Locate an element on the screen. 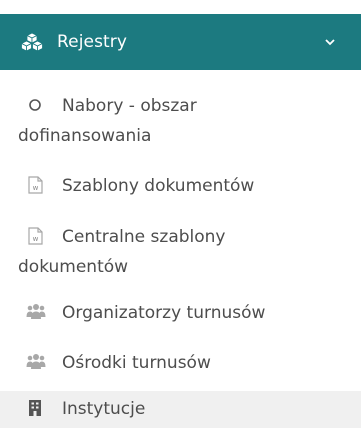 The width and height of the screenshot is (361, 428). menu-item-nabory: Nabory - obszar dofinansowania is located at coordinates (183, 121).